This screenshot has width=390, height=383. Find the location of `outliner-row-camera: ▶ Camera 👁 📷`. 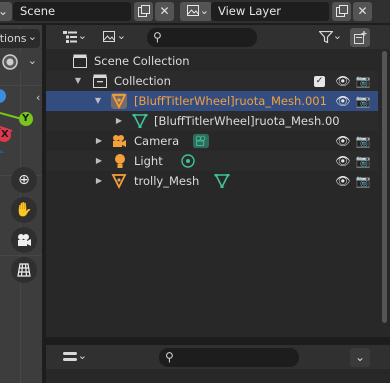

outliner-row-camera: ▶ Camera 👁 📷 is located at coordinates (212, 141).